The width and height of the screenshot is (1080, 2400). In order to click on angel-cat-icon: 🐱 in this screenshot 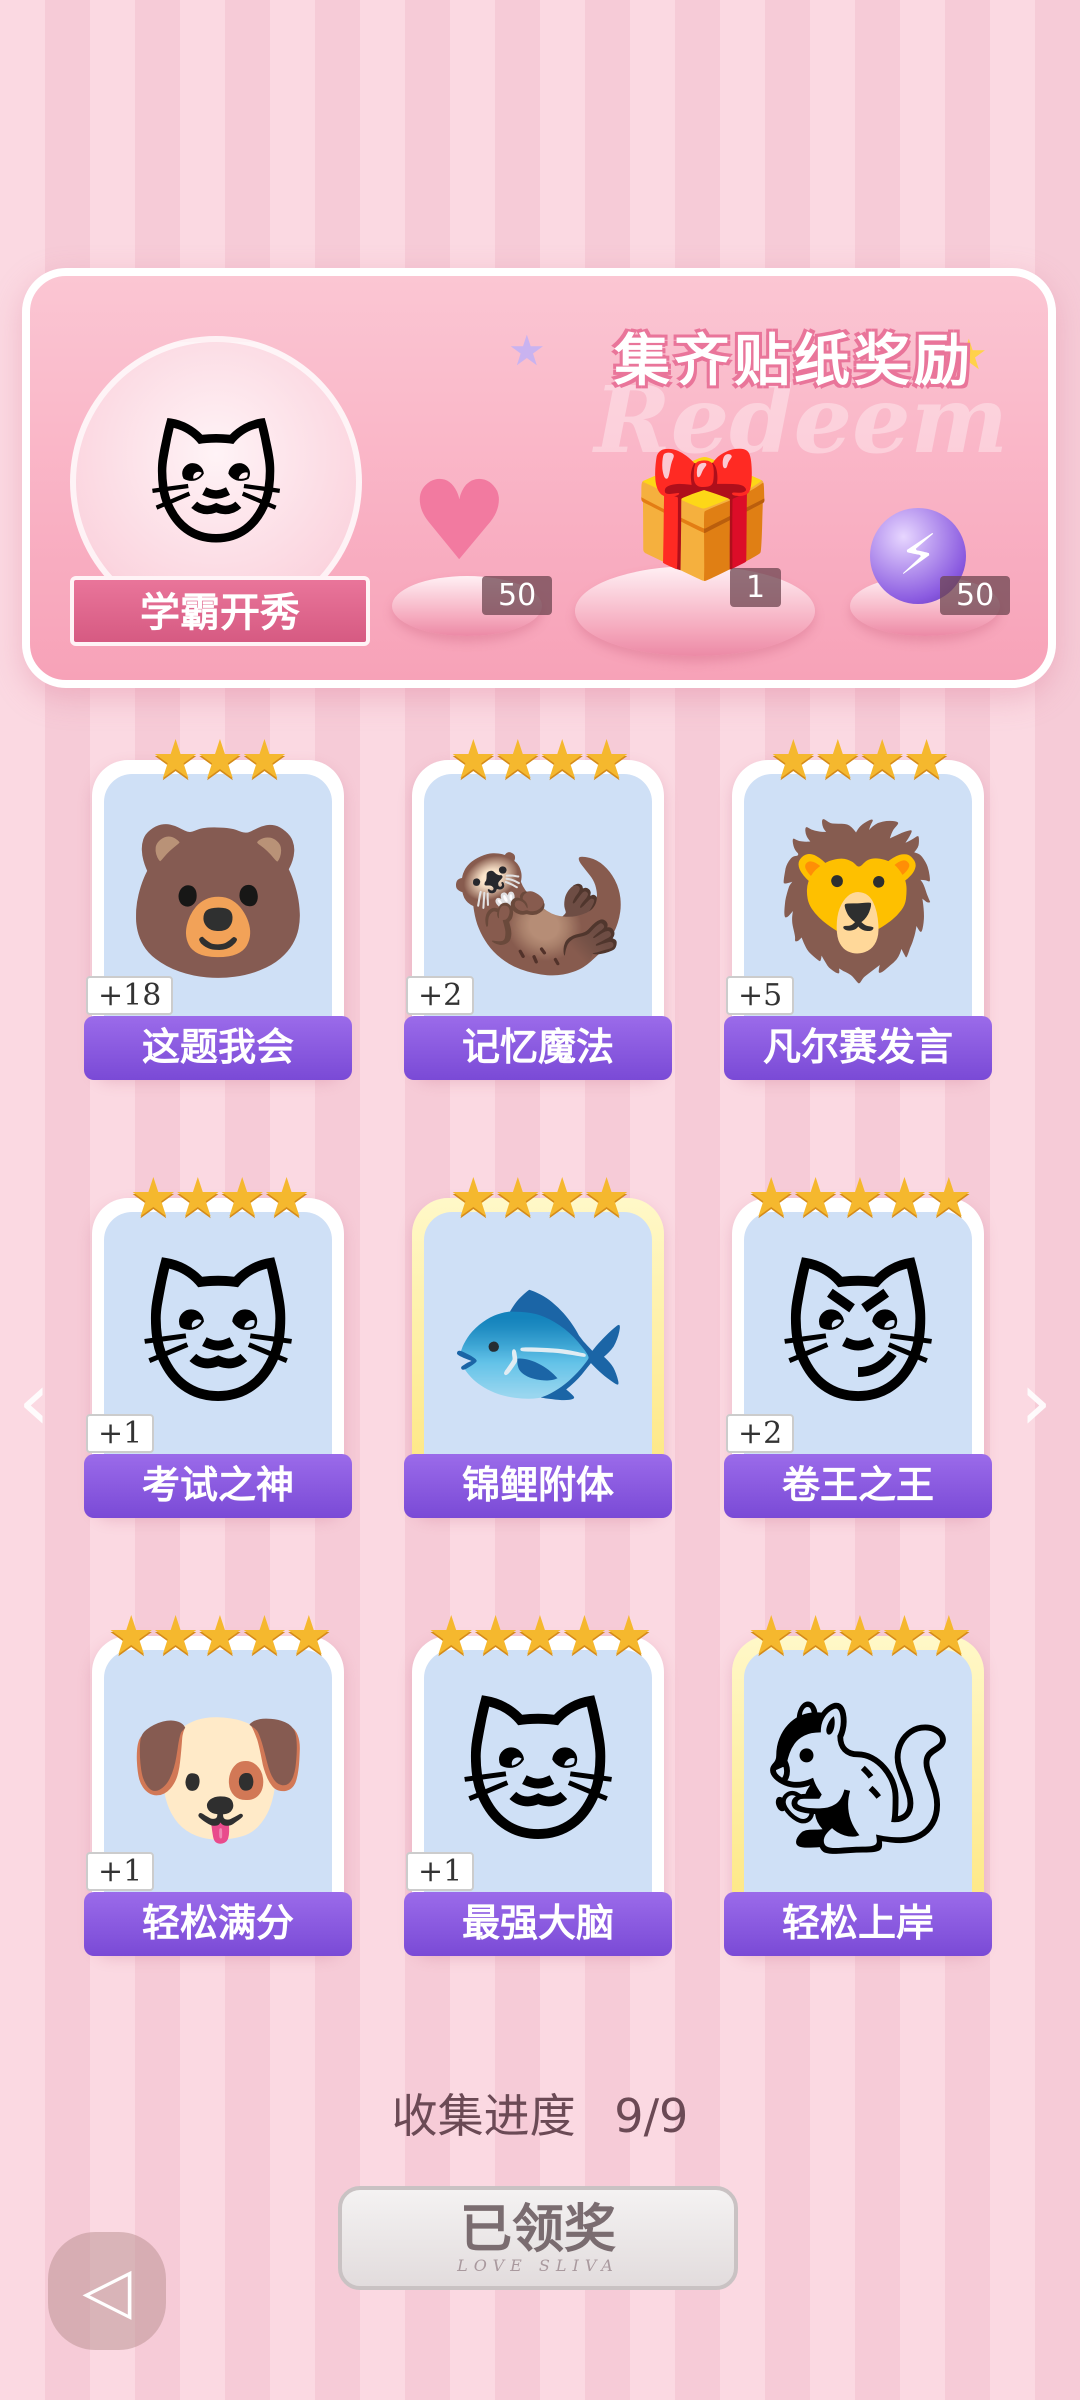, I will do `click(218, 1339)`.